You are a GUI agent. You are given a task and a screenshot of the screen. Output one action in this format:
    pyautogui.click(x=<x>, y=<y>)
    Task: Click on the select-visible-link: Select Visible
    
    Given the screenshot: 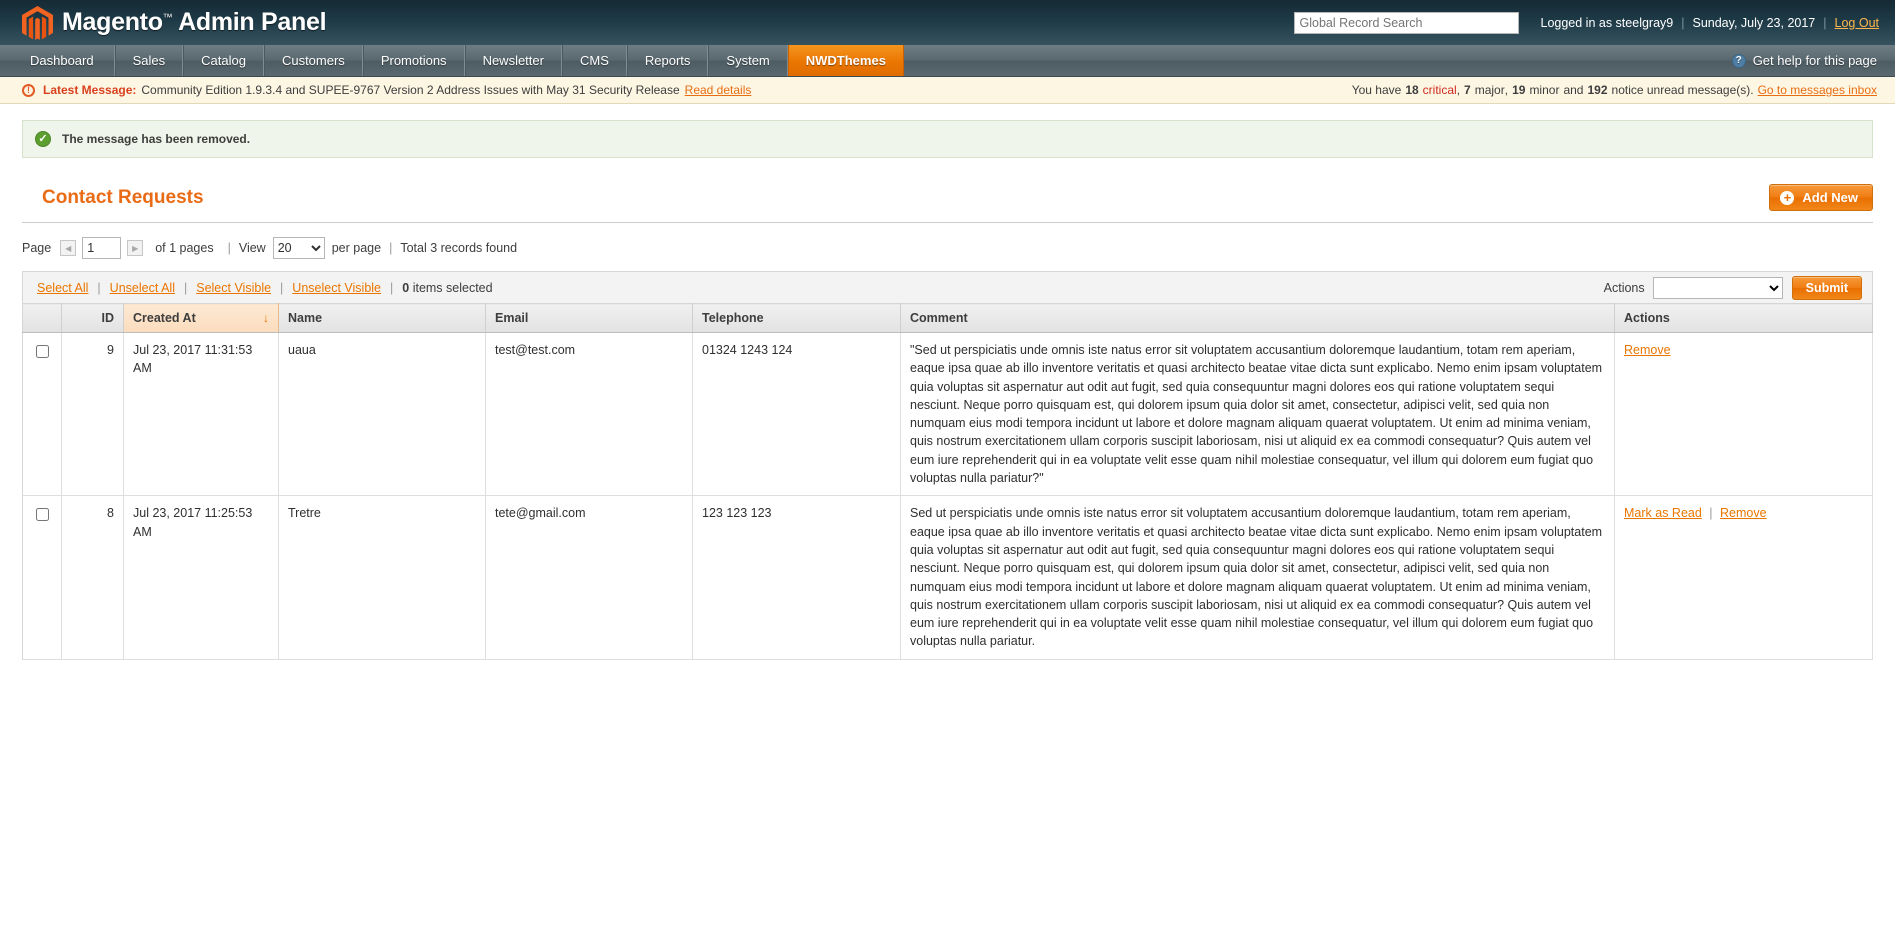 What is the action you would take?
    pyautogui.click(x=233, y=288)
    